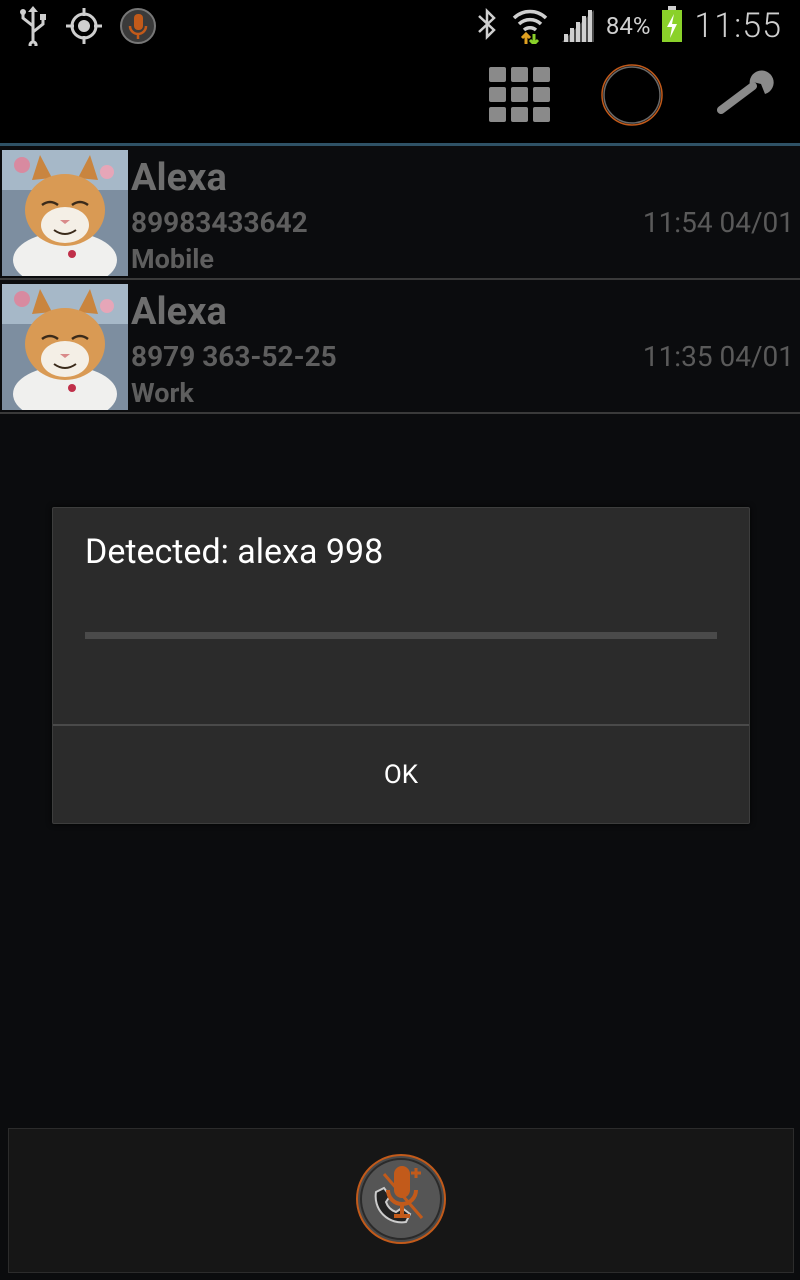 The height and width of the screenshot is (1280, 800). What do you see at coordinates (401, 774) in the screenshot?
I see `ok-button: OK` at bounding box center [401, 774].